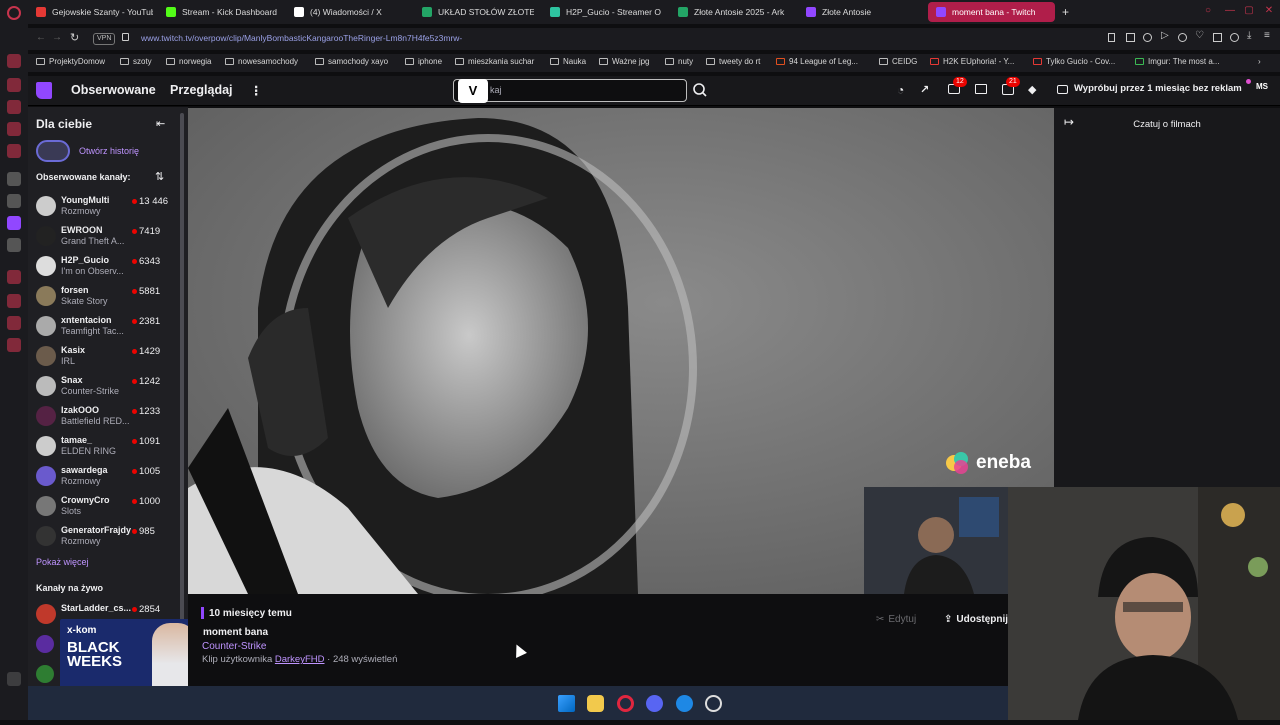 The width and height of the screenshot is (1280, 725). Describe the element at coordinates (106, 477) in the screenshot. I see `followed-channel-item: sawardega Rozmowy 1005` at that location.